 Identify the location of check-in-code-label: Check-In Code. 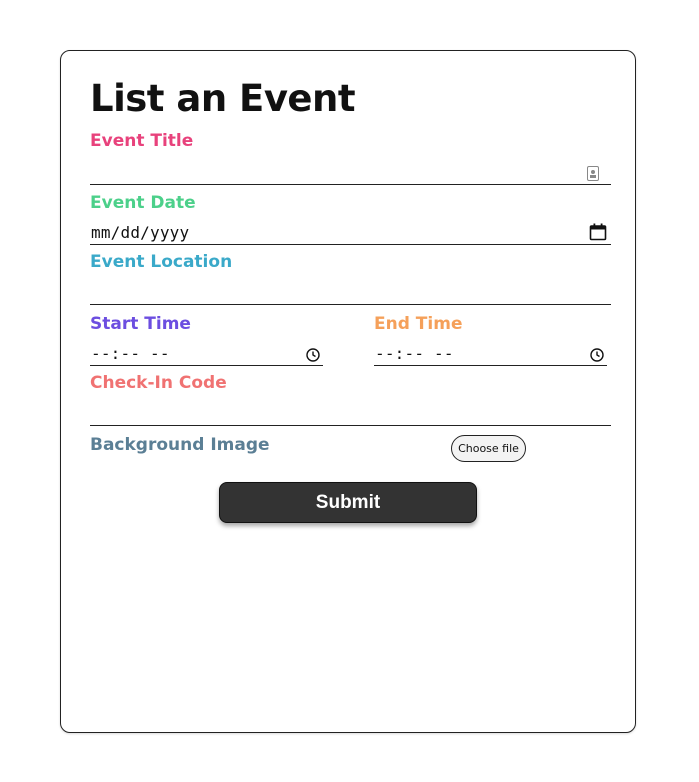
(158, 383).